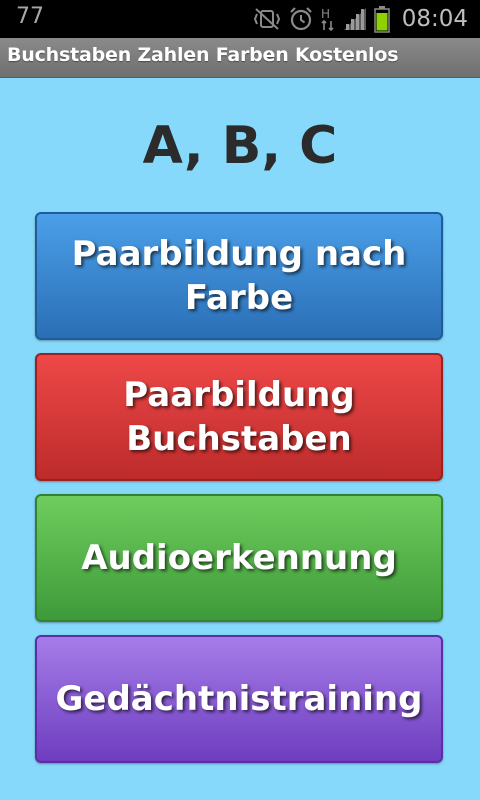 This screenshot has width=480, height=800. I want to click on audio-recognition-button: Audioerkennung, so click(239, 558).